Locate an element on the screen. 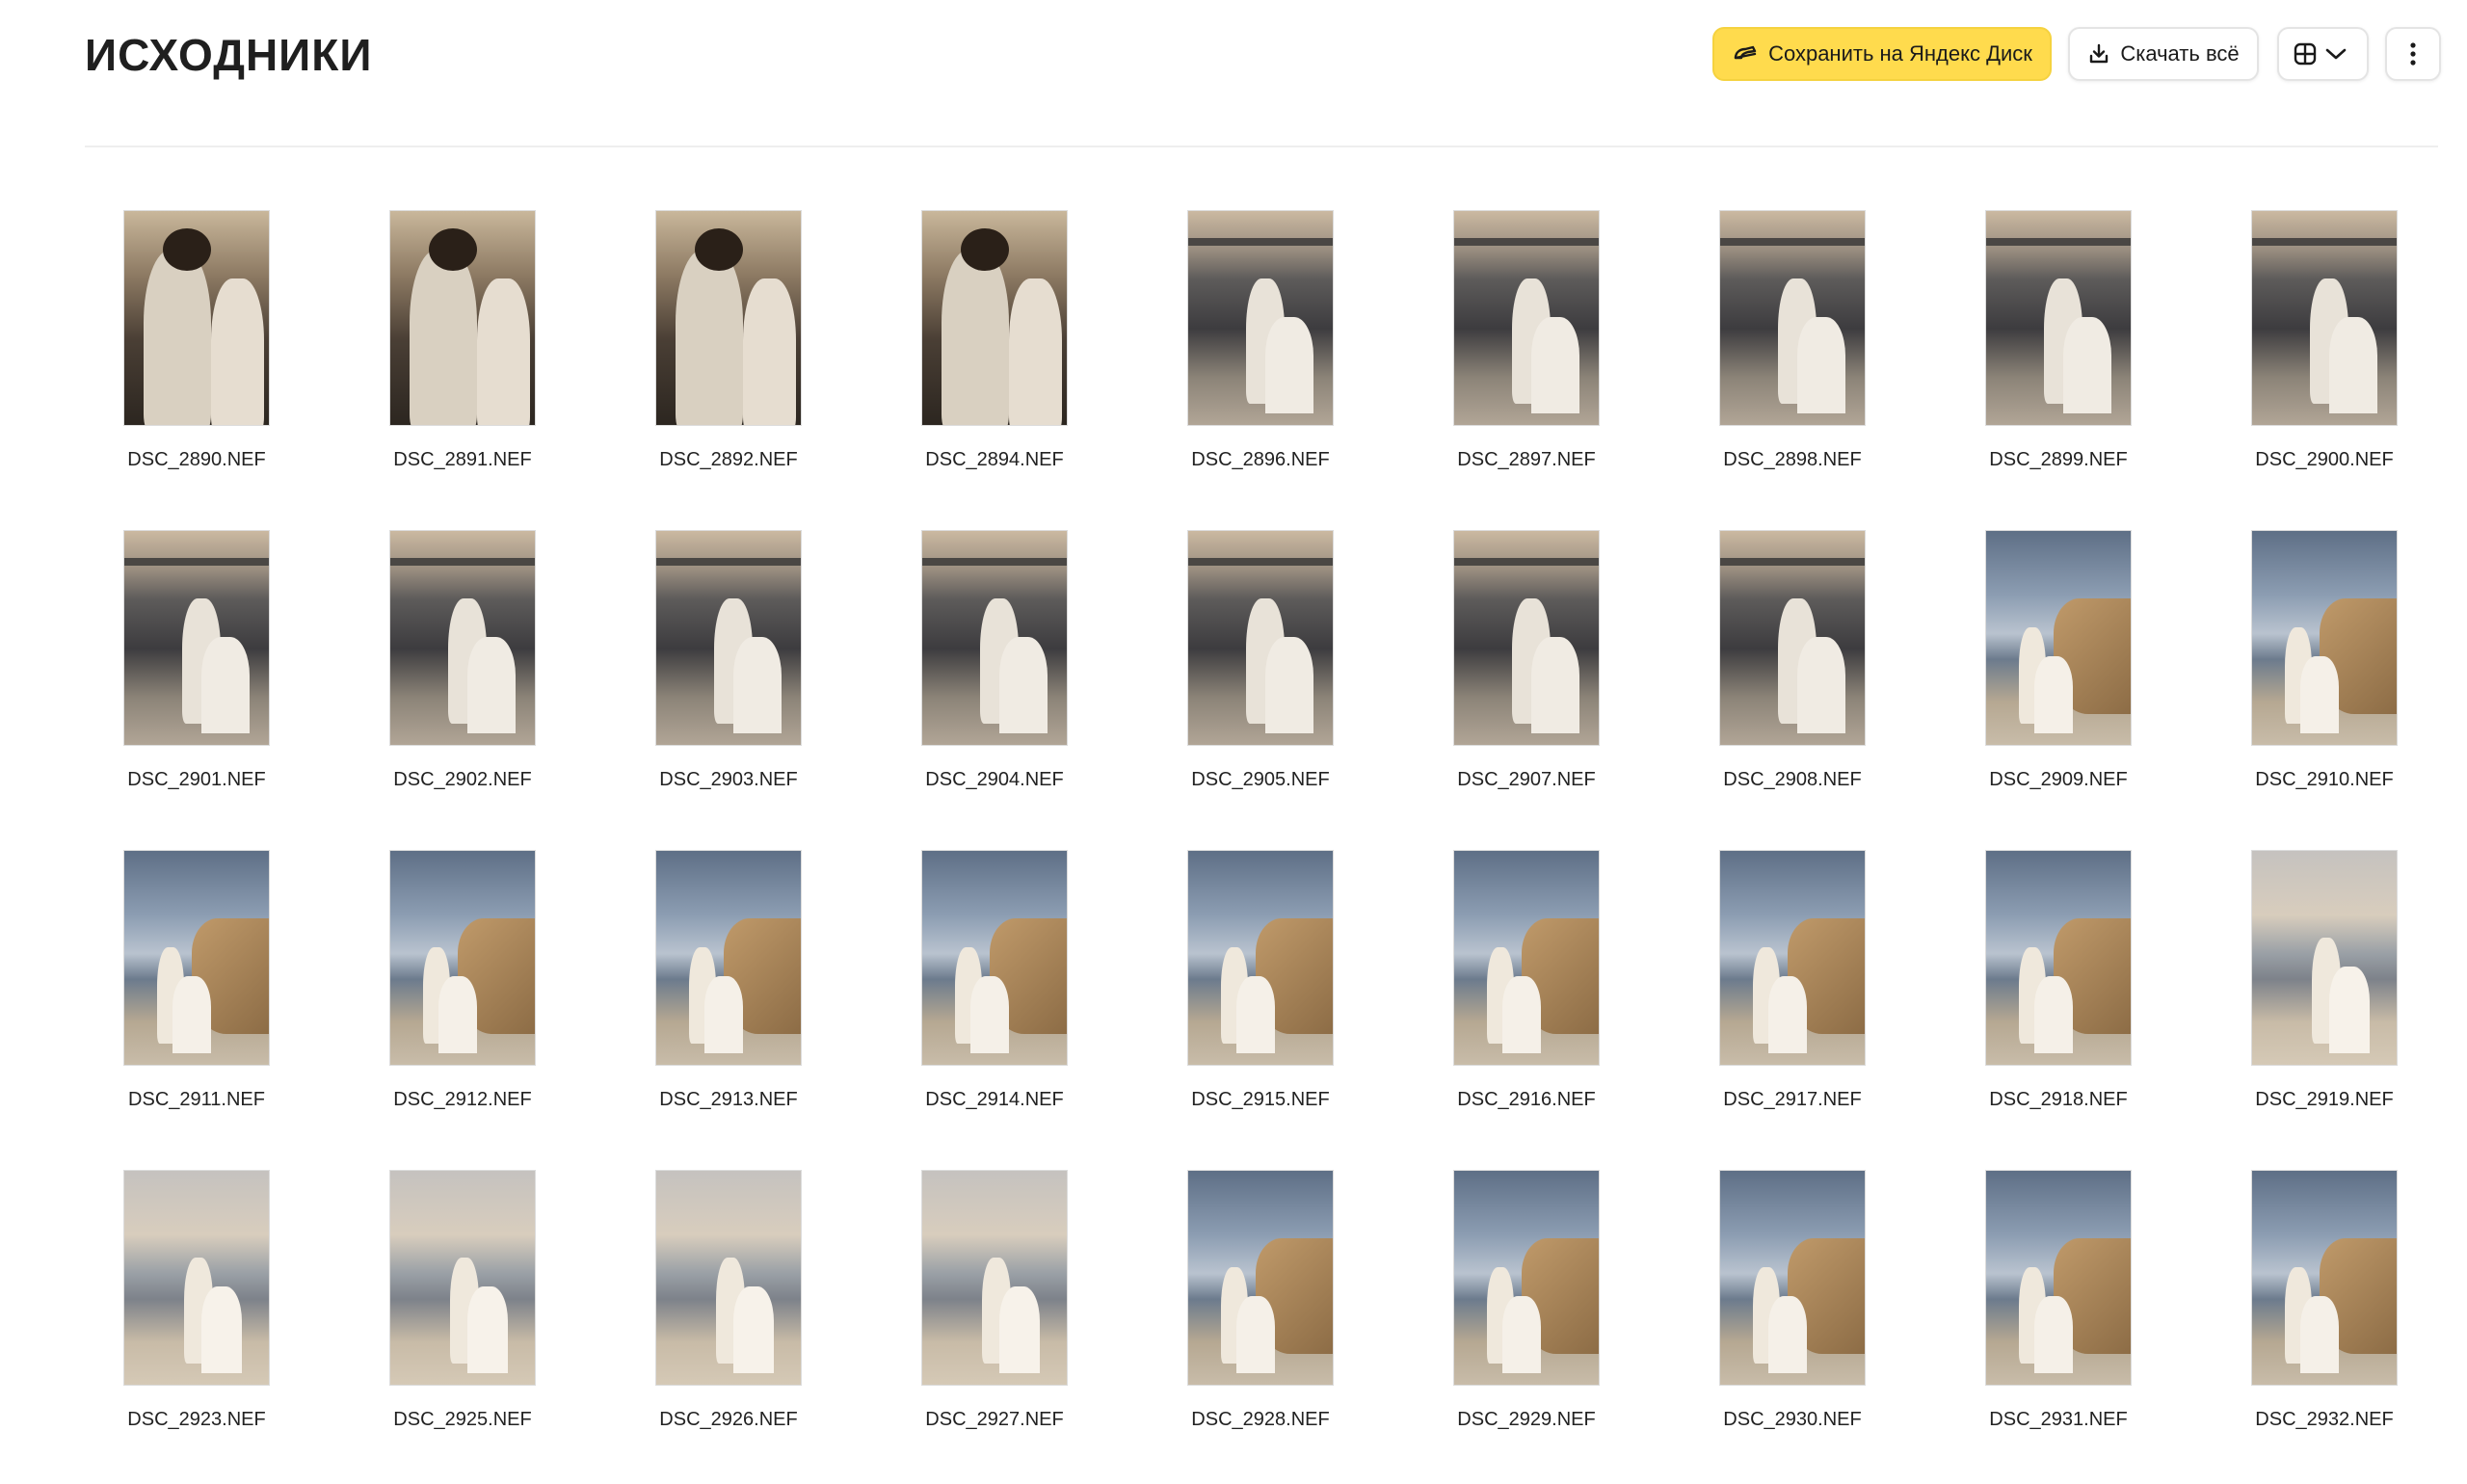 The image size is (2467, 1484). file-item: DSC_2929.NEF is located at coordinates (1548, 1324).